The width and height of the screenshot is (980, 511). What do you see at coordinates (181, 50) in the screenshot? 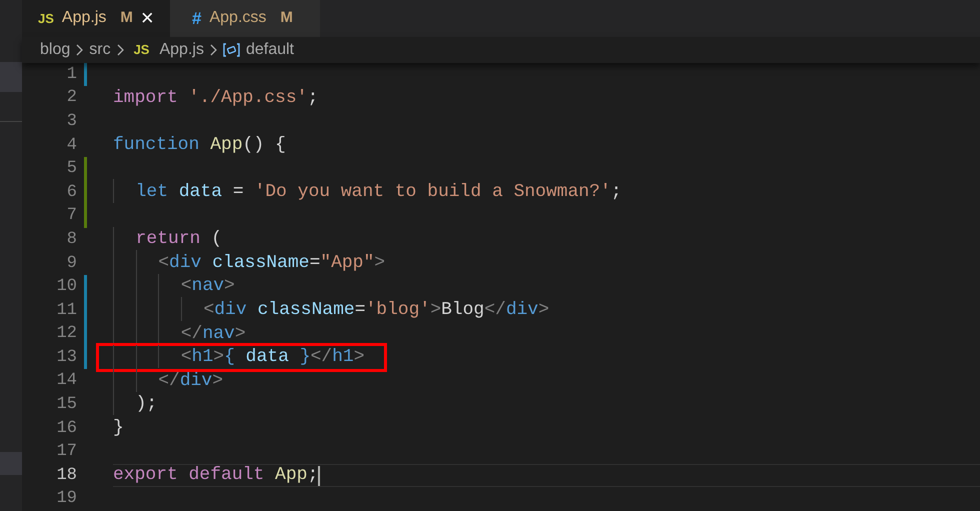
I see `breadcrumb-item: App.js` at bounding box center [181, 50].